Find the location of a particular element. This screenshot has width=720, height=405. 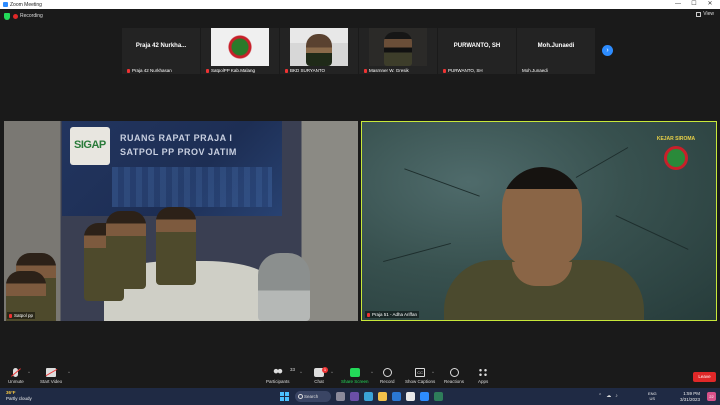

record-icon is located at coordinates (387, 372).